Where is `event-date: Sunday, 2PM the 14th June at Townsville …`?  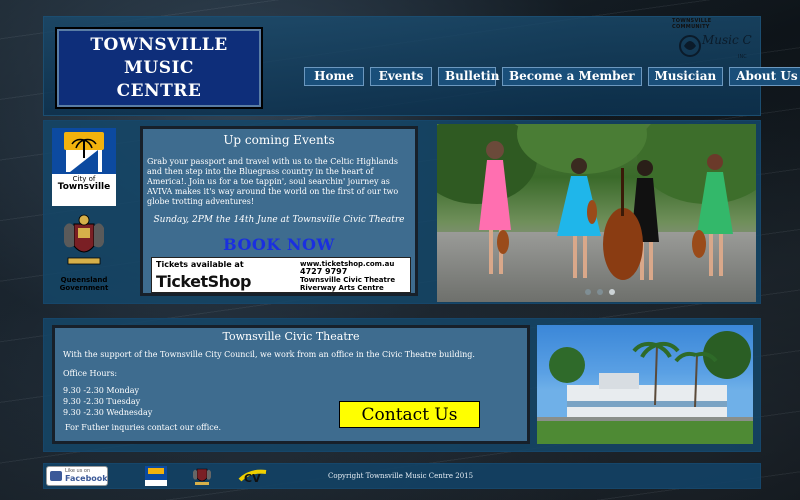 event-date: Sunday, 2PM the 14th June at Townsville … is located at coordinates (279, 220).